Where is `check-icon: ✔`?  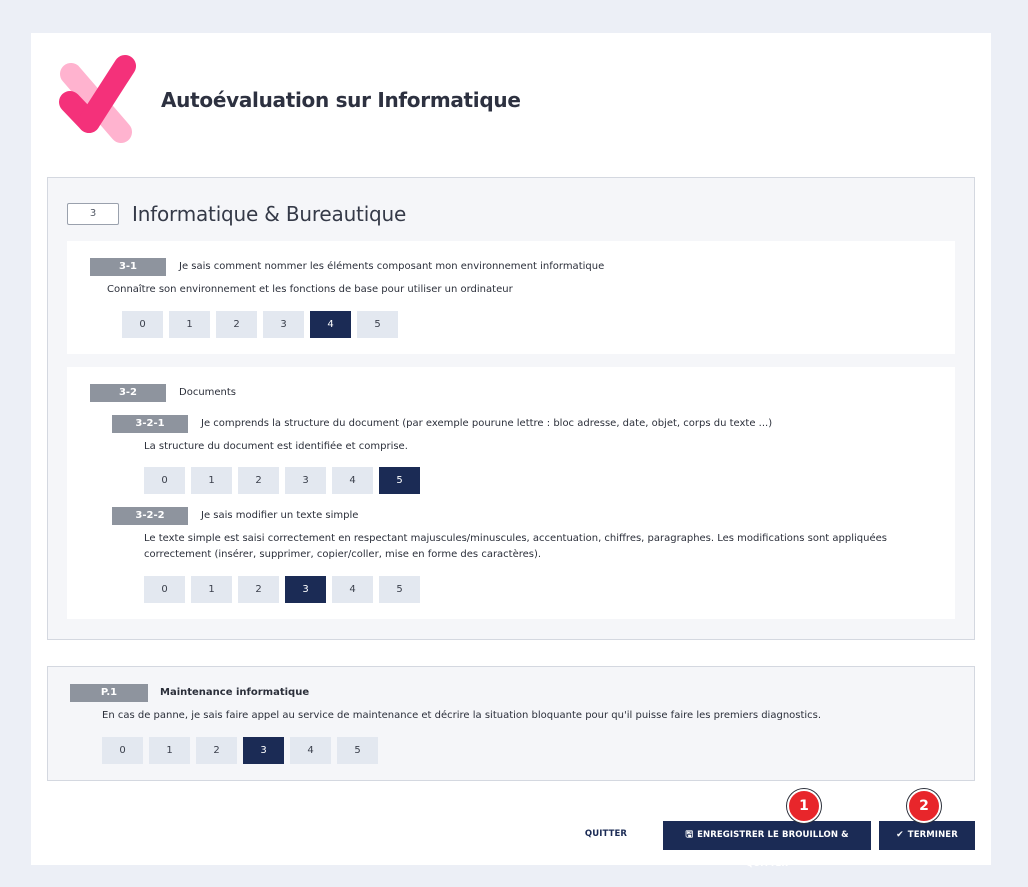
check-icon: ✔ is located at coordinates (900, 835).